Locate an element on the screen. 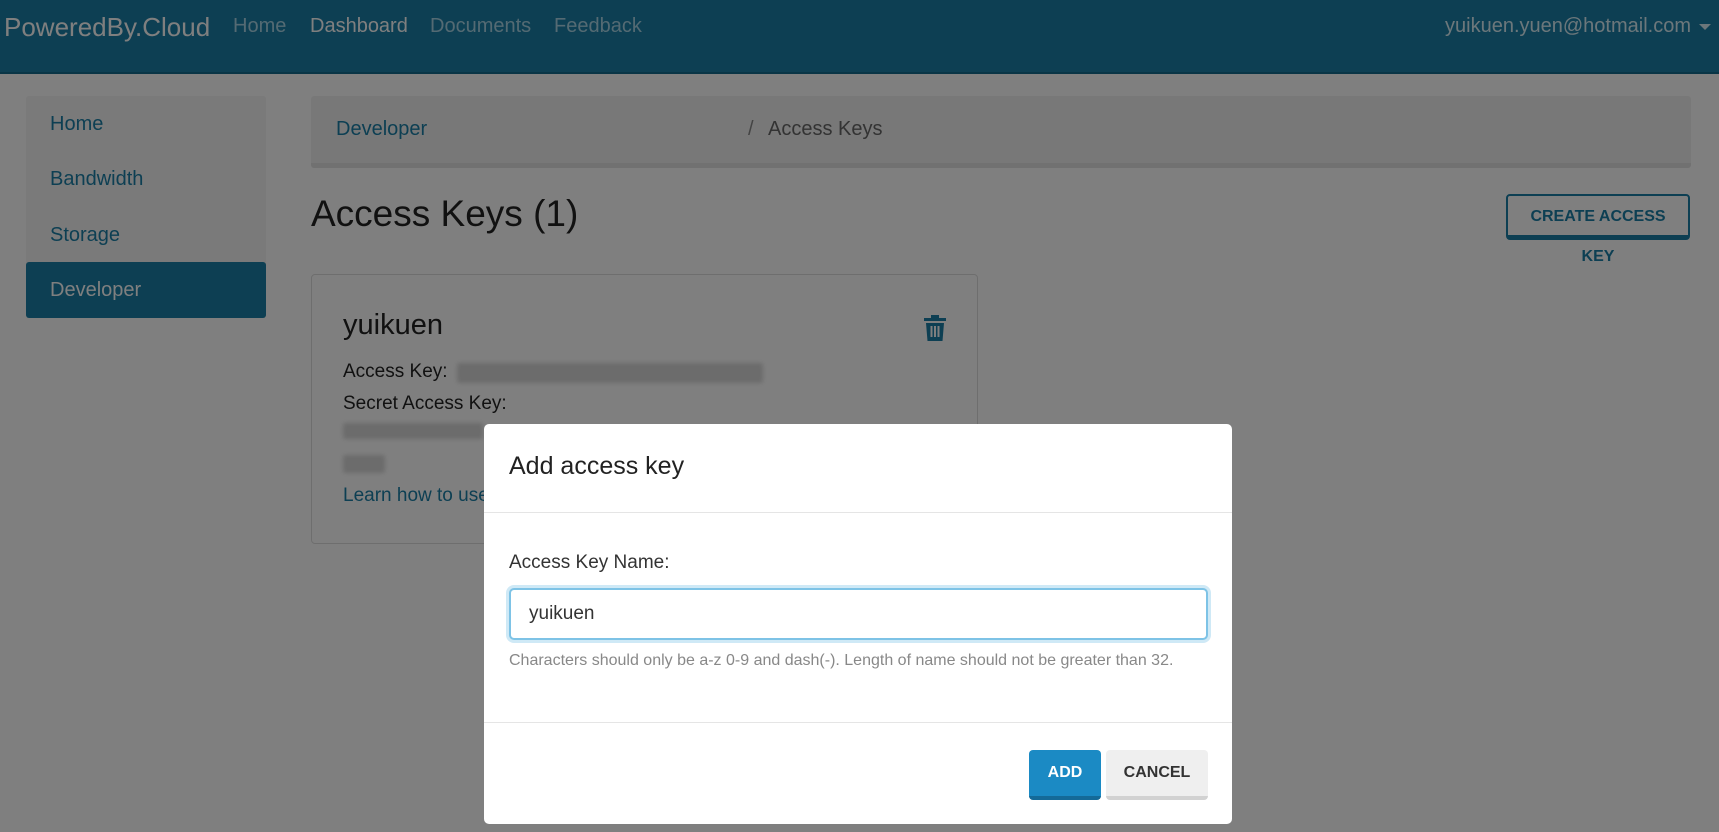 The image size is (1719, 832). cancel-button: CANCEL is located at coordinates (1157, 775).